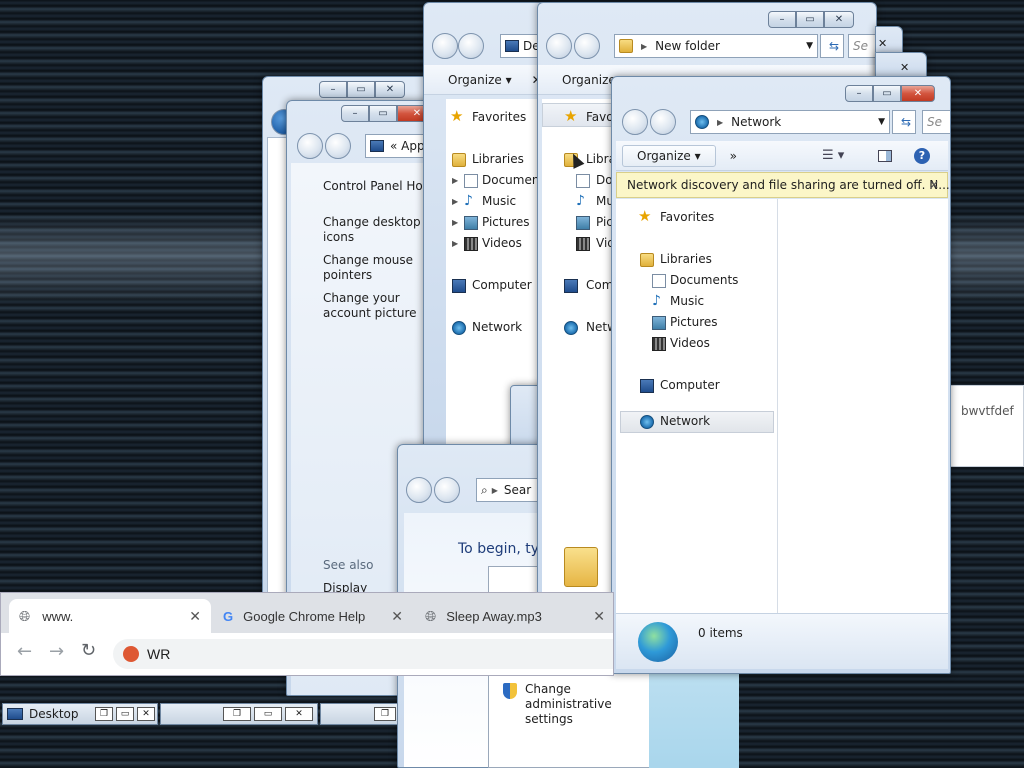 Image resolution: width=1024 pixels, height=768 pixels. What do you see at coordinates (484, 489) in the screenshot?
I see `search-icon: ⌕` at bounding box center [484, 489].